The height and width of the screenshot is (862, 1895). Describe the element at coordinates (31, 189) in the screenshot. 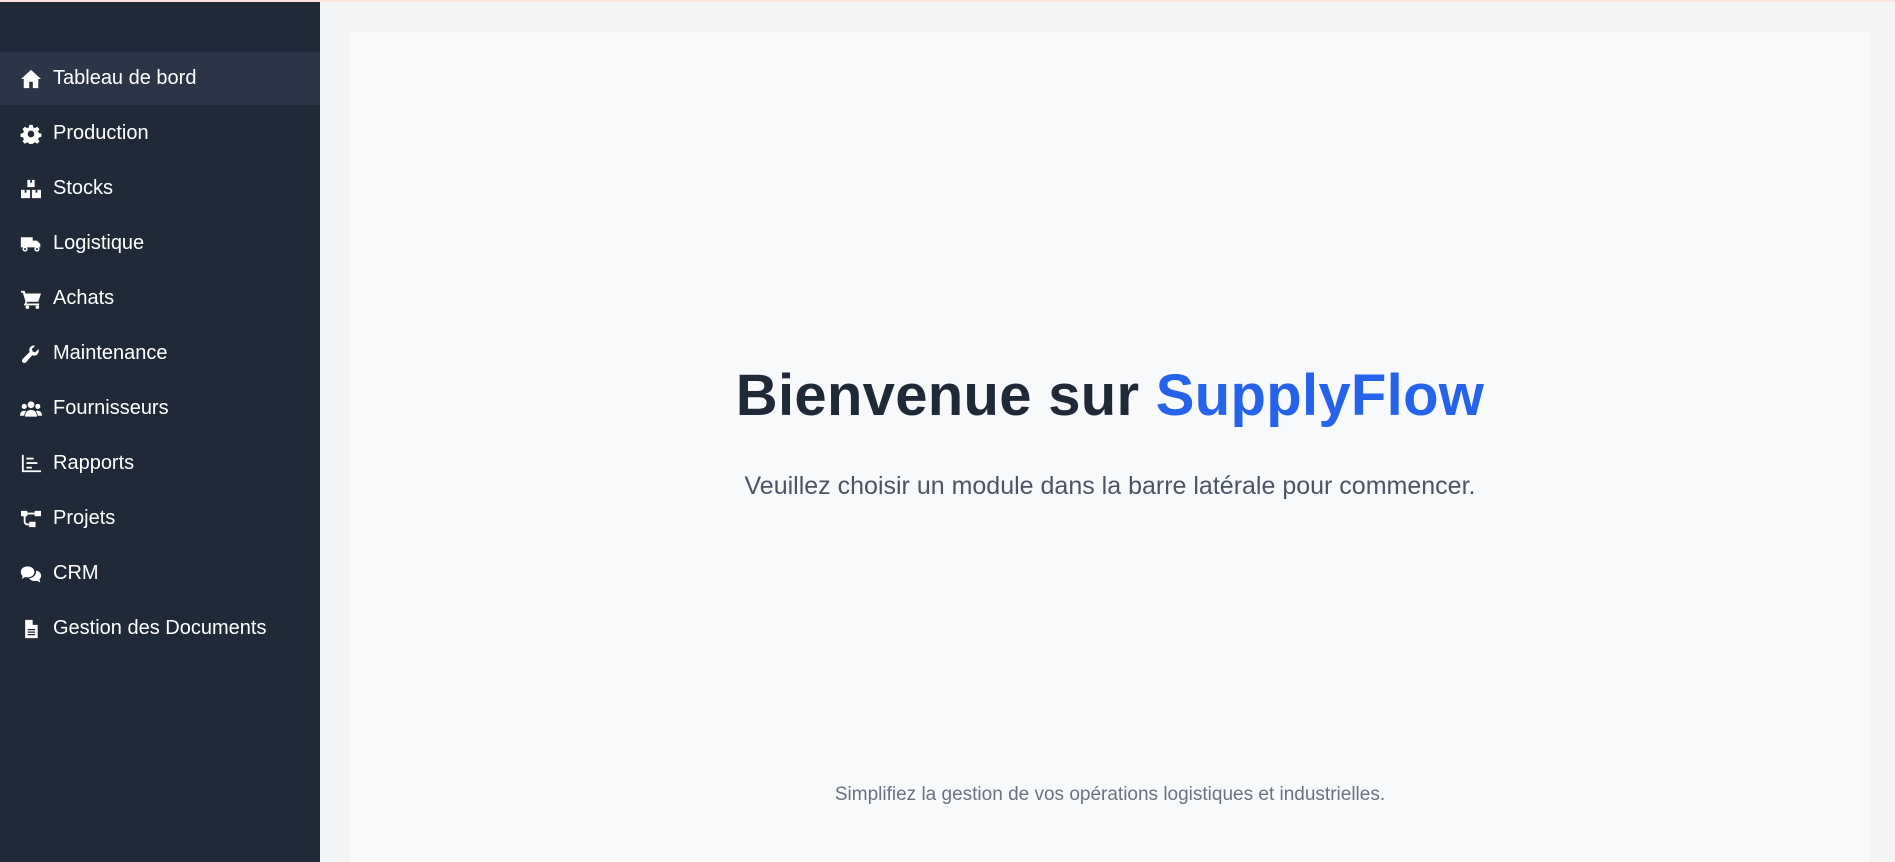

I see `boxes-icon` at that location.